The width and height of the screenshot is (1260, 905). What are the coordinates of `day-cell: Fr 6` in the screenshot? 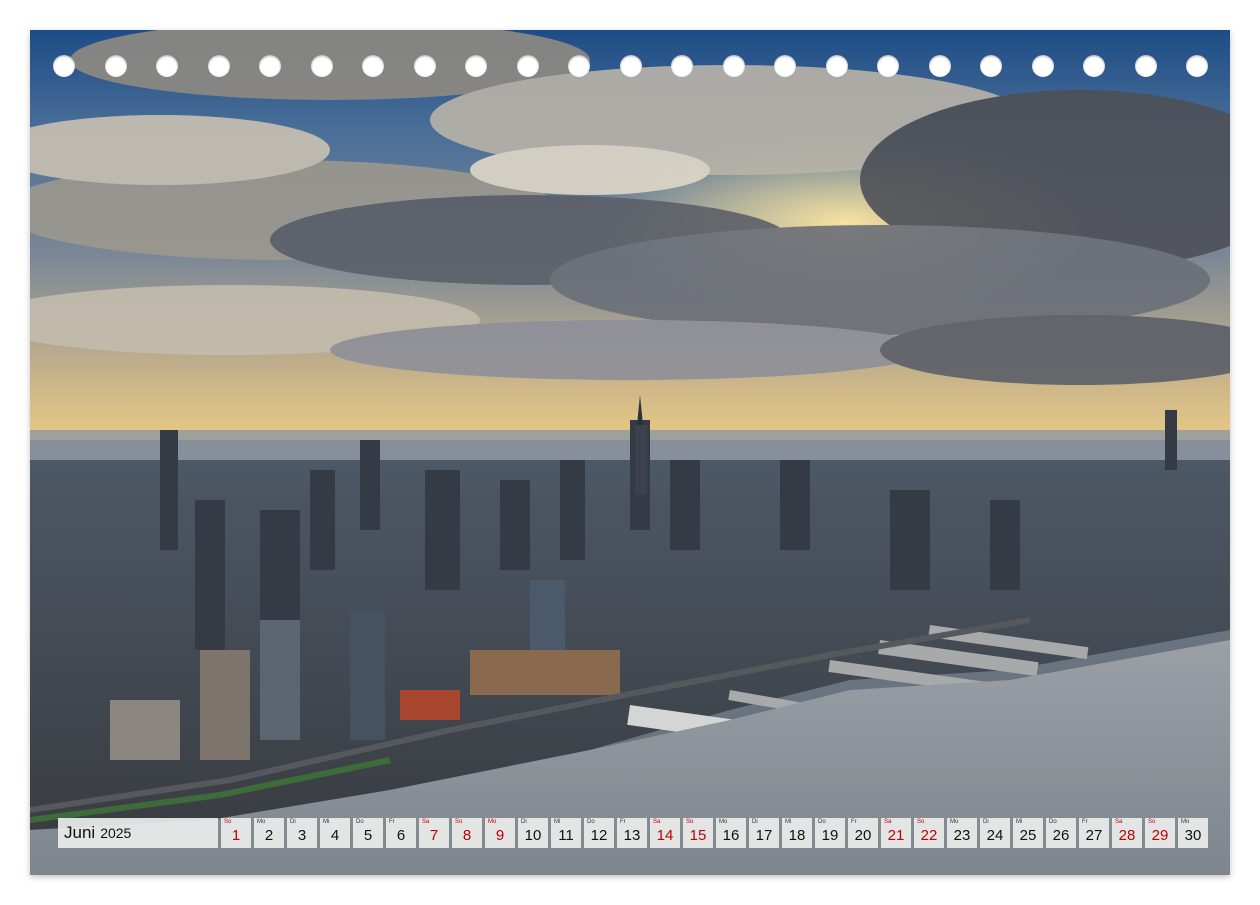 It's located at (401, 833).